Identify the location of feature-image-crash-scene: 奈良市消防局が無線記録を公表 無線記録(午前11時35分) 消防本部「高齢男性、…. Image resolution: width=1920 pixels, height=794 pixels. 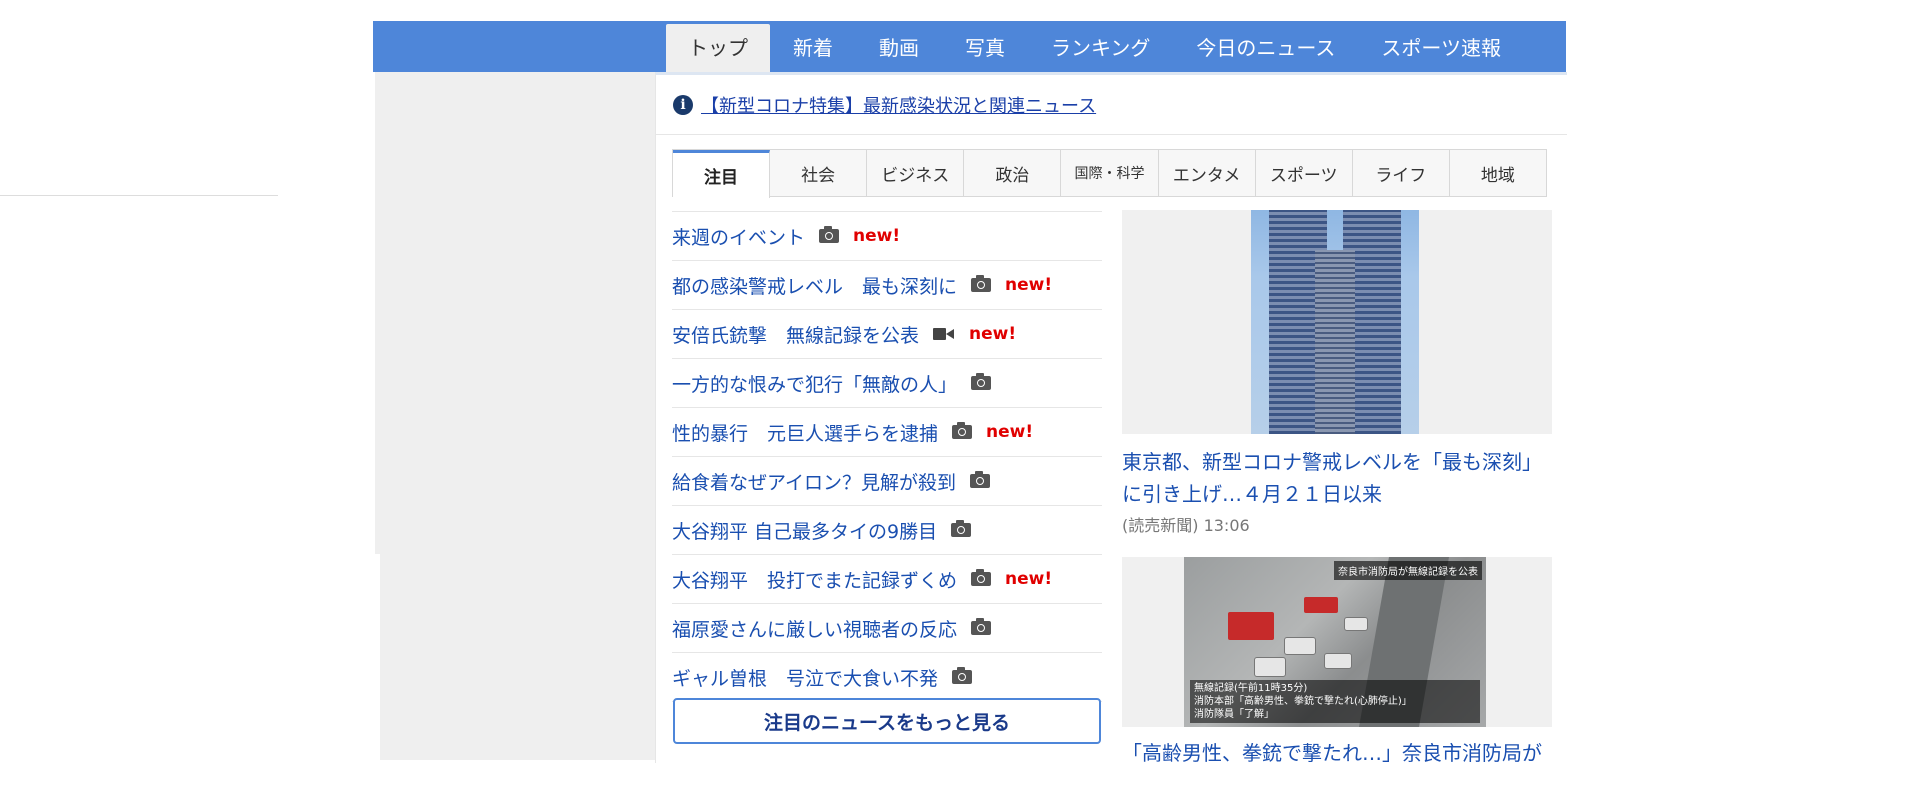
(1337, 642).